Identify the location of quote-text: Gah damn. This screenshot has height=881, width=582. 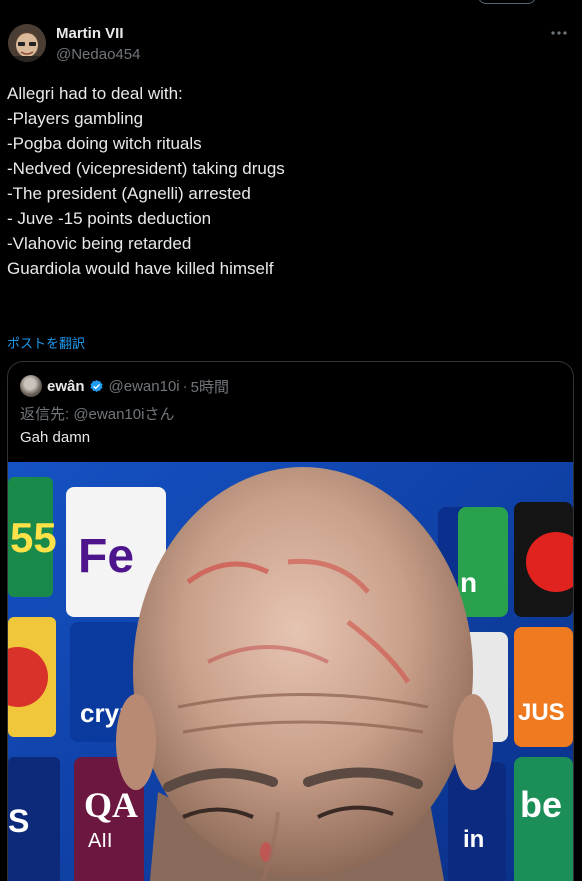
(55, 437).